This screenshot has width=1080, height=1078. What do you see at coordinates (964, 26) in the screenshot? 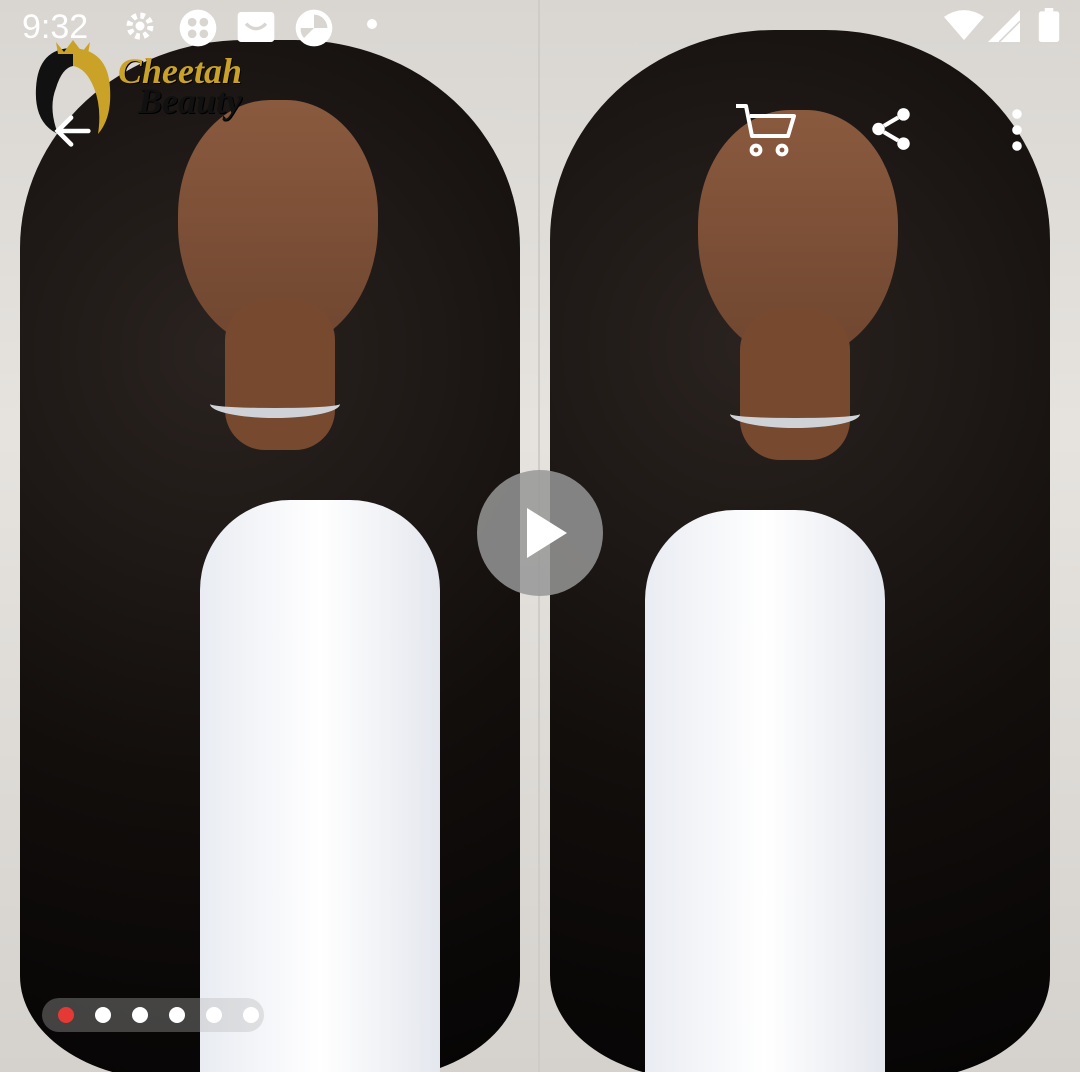
I see `wifi-icon` at bounding box center [964, 26].